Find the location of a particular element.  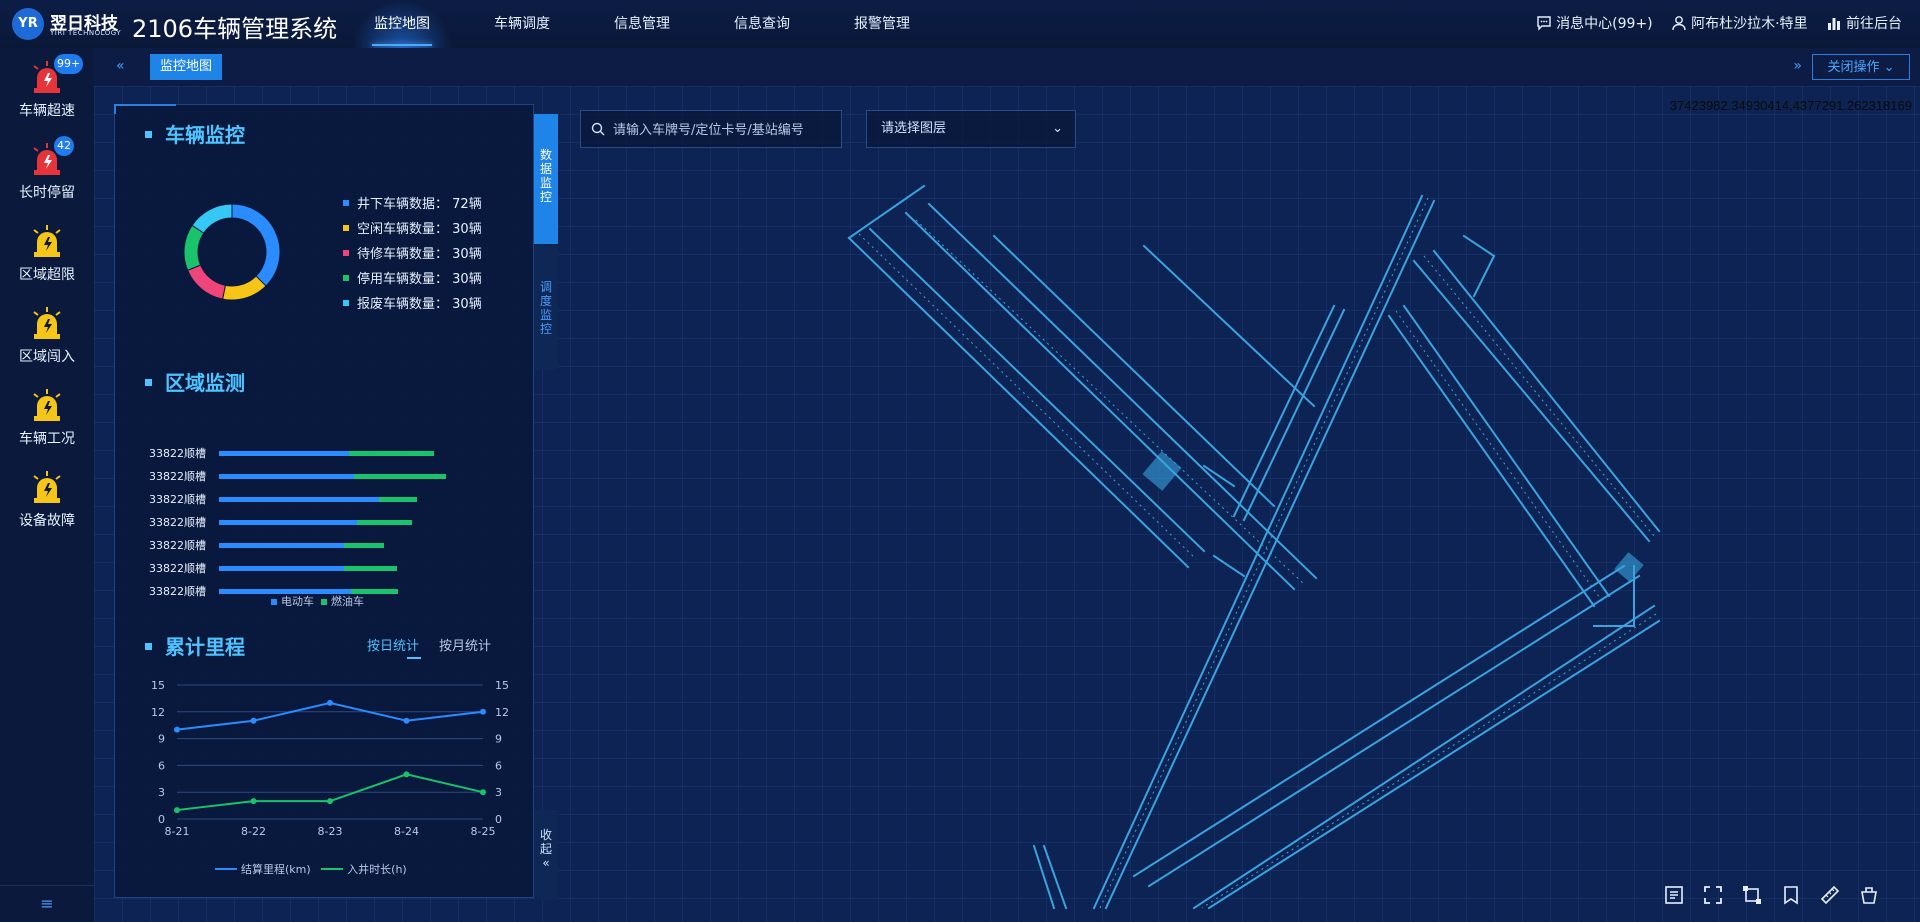

sidebar-item-device-fault: 设备故障 is located at coordinates (47, 499).